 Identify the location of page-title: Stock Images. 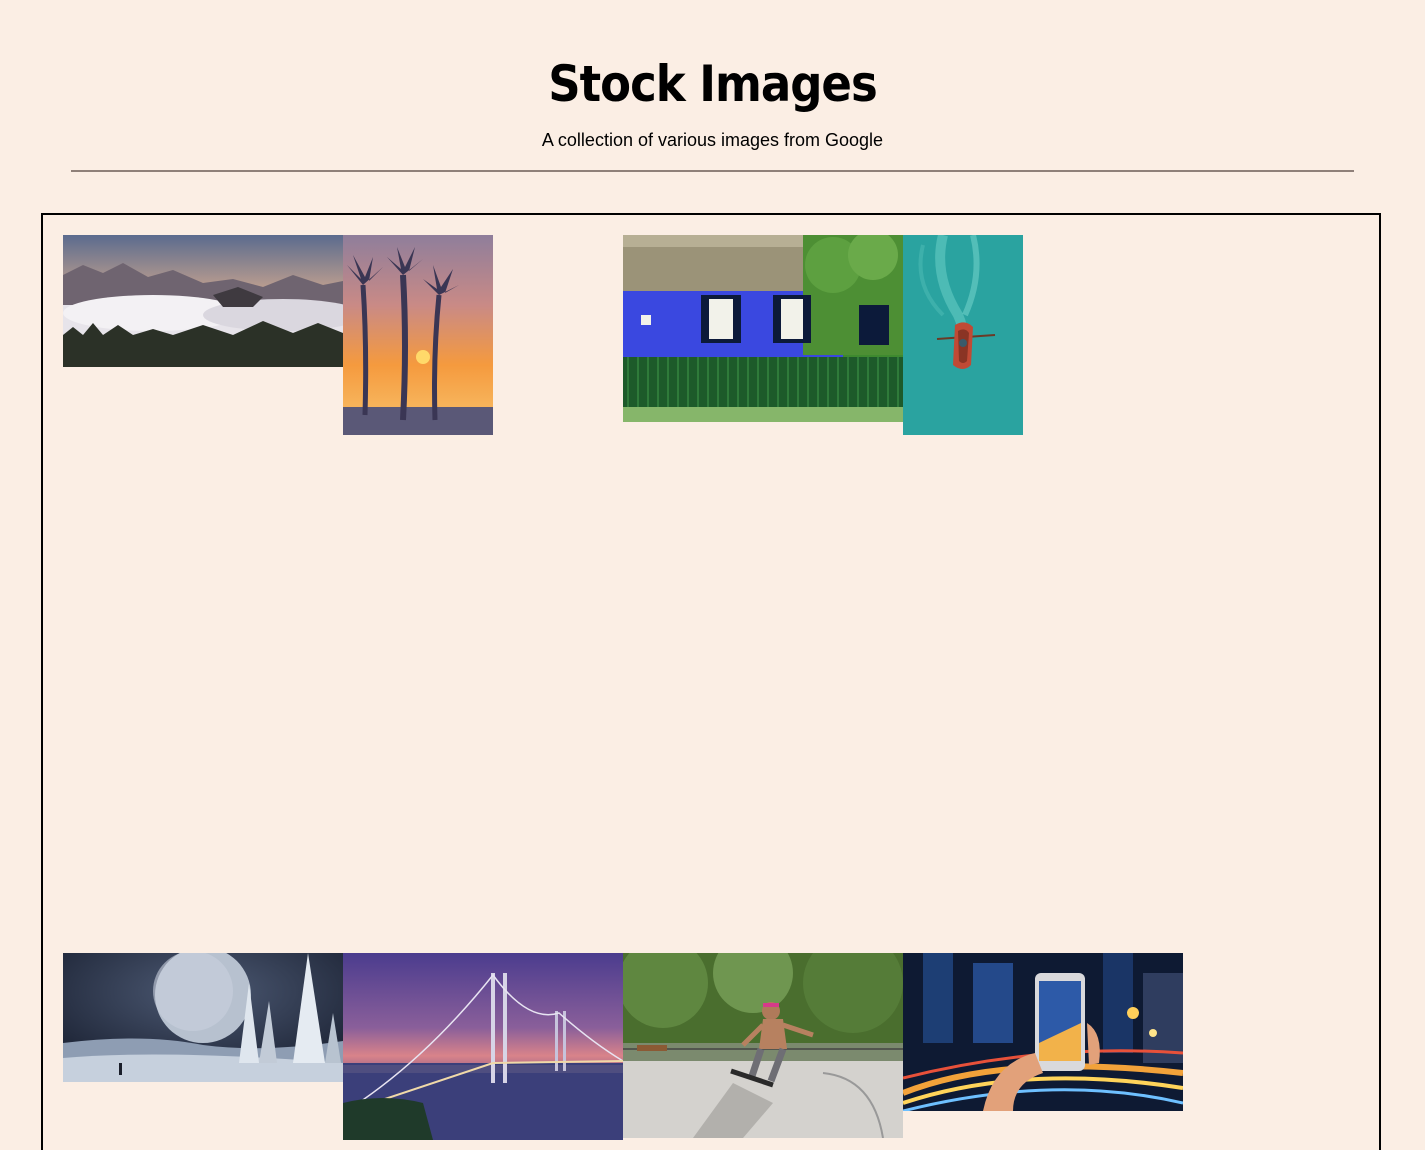
(712, 84).